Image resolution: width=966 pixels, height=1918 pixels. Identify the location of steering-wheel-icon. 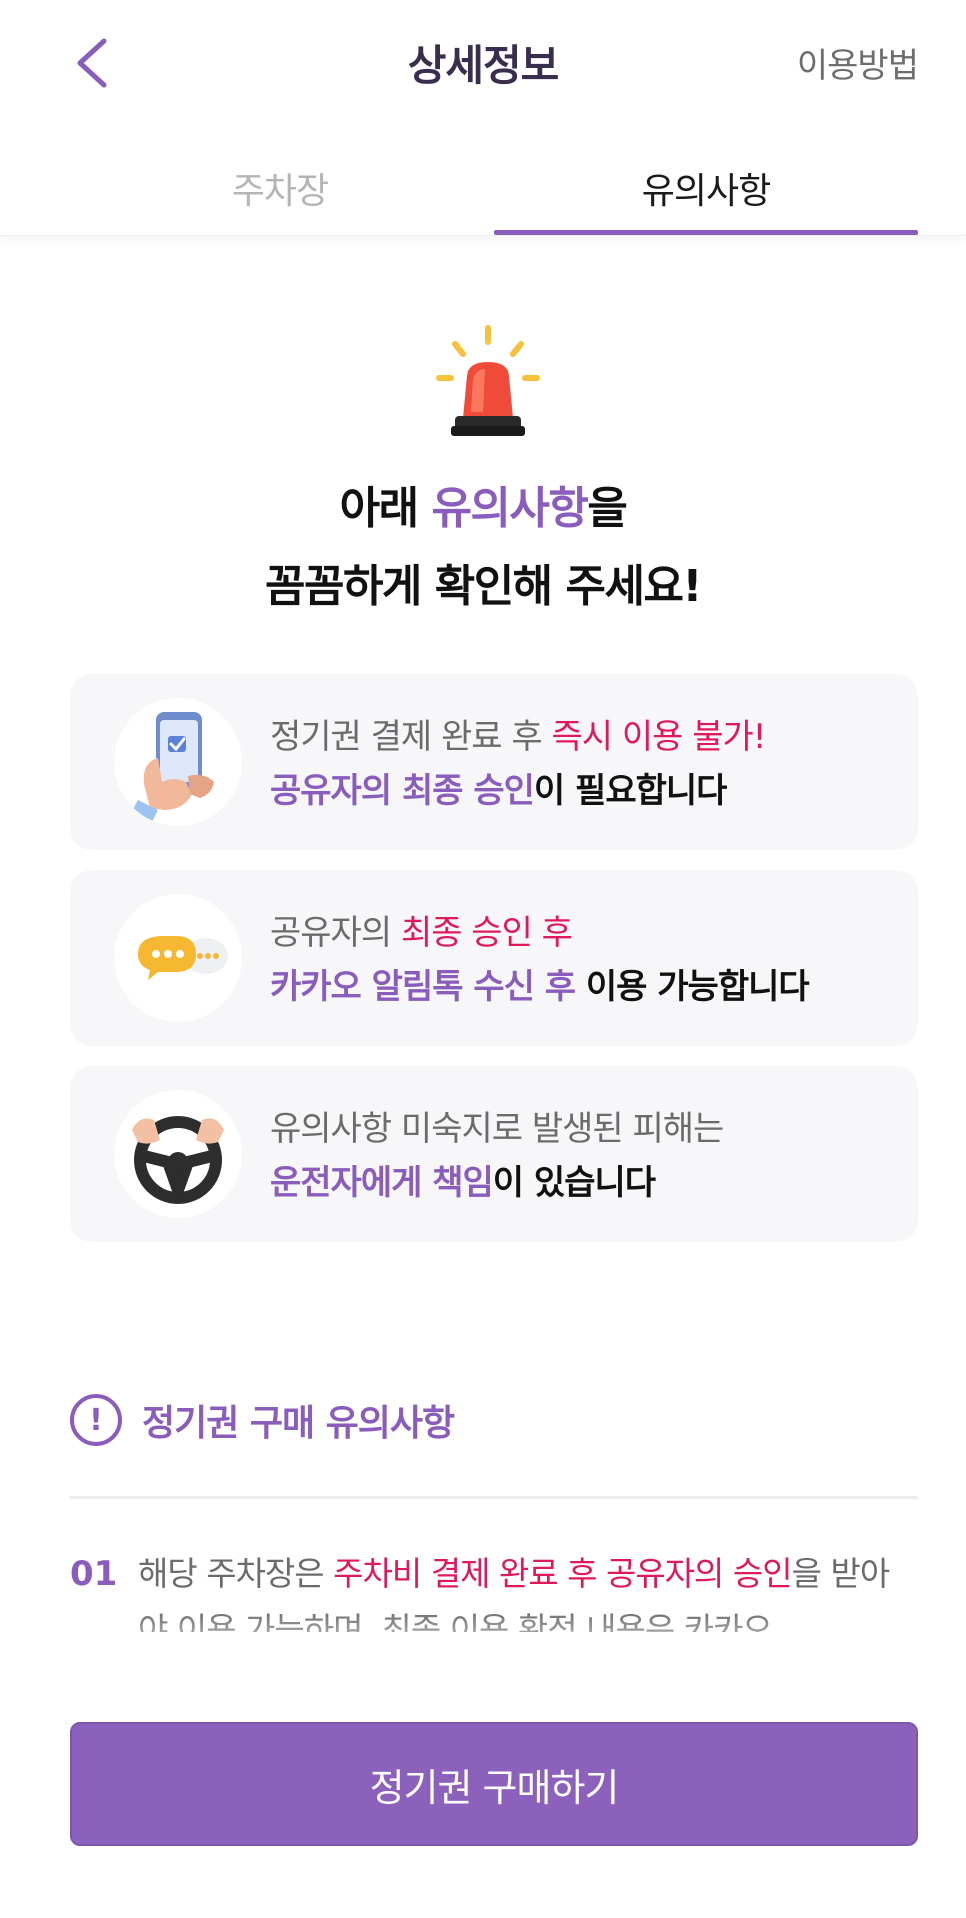
(178, 1154).